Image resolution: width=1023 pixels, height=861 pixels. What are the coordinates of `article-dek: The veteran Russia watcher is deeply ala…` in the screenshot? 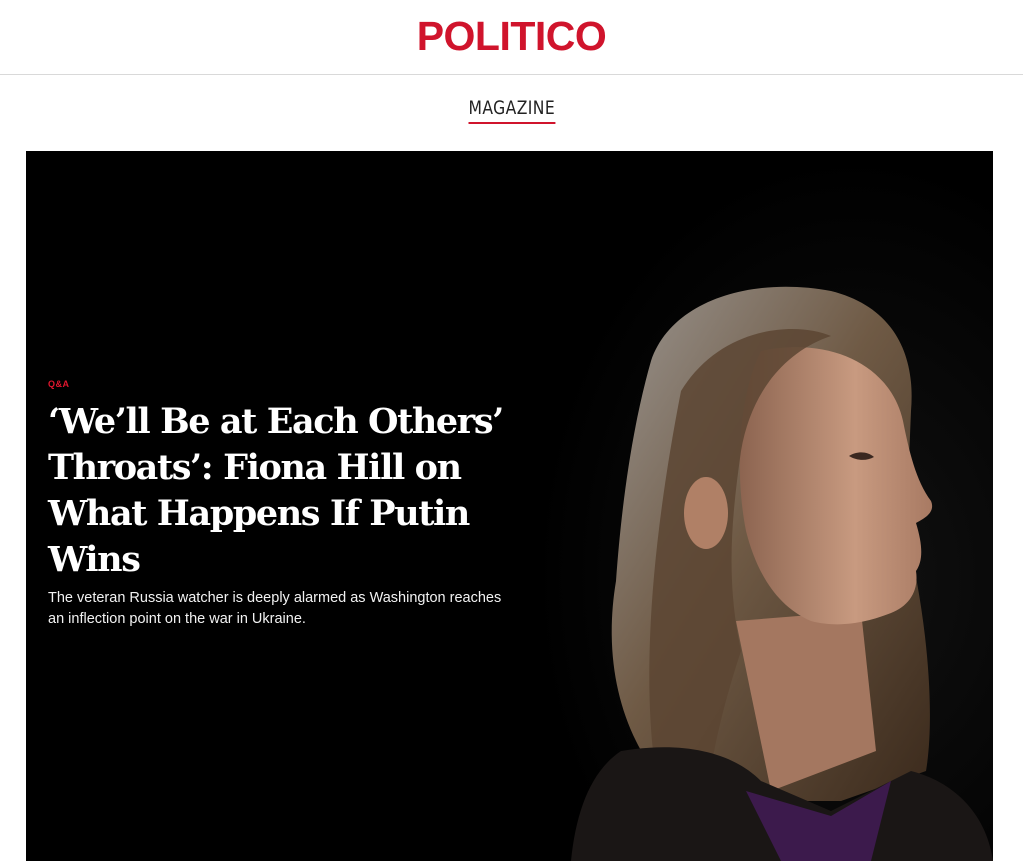 It's located at (275, 608).